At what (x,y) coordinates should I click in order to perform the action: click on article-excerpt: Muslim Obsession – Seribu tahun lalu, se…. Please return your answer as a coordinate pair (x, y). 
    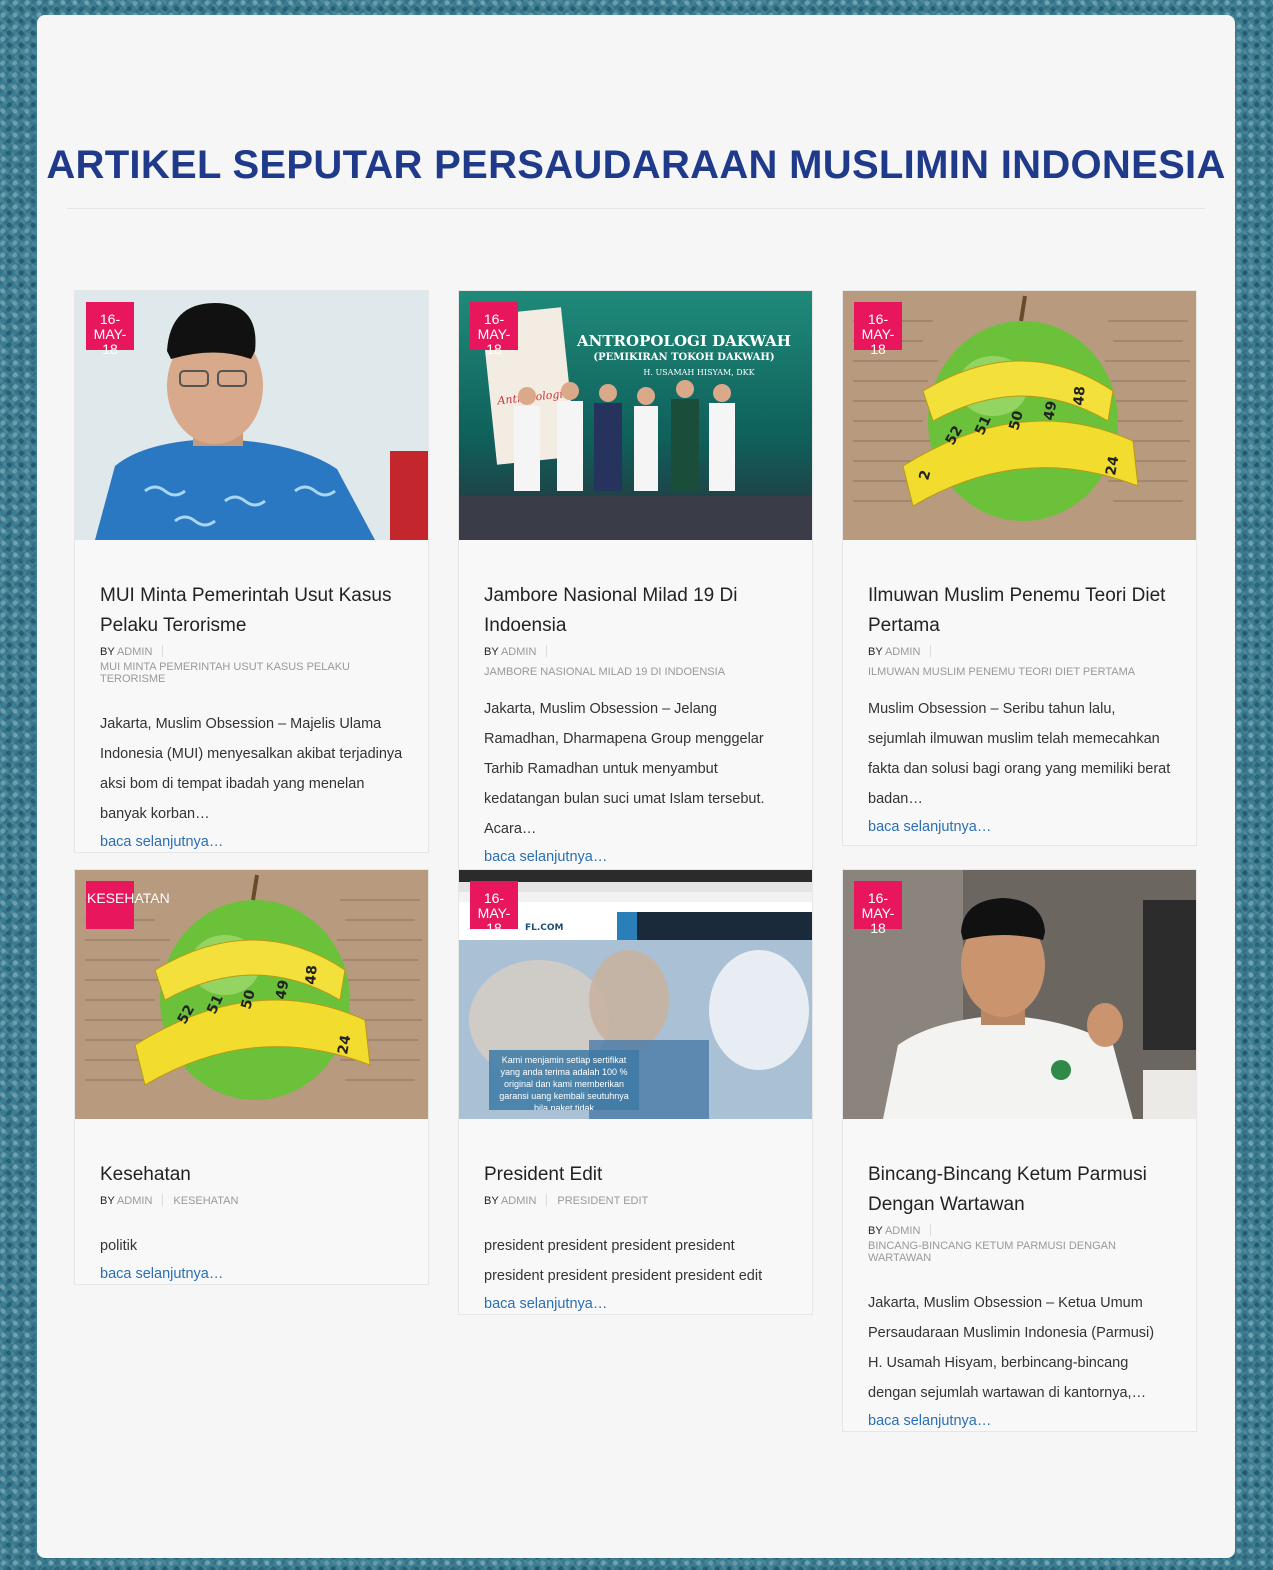
    Looking at the image, I should click on (1019, 754).